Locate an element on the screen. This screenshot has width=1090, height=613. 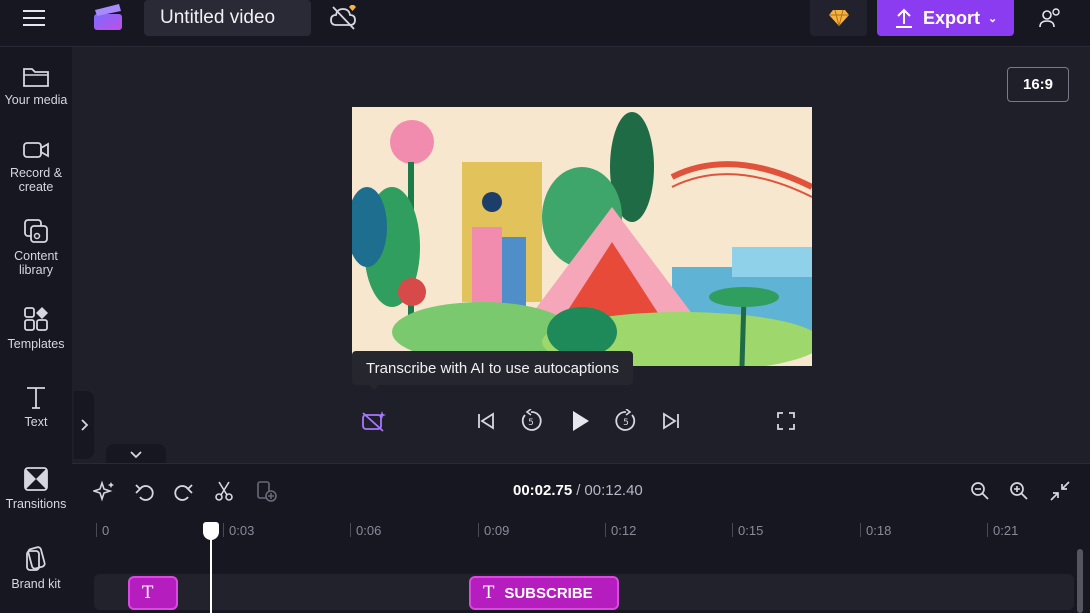
cloud-sync-off-icon is located at coordinates (344, 17).